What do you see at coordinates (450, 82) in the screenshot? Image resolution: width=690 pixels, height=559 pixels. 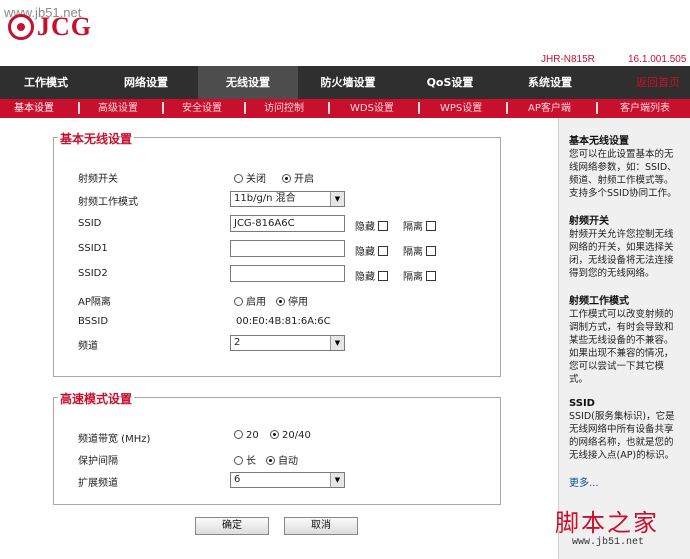 I see `nav-qos: QoS设置` at bounding box center [450, 82].